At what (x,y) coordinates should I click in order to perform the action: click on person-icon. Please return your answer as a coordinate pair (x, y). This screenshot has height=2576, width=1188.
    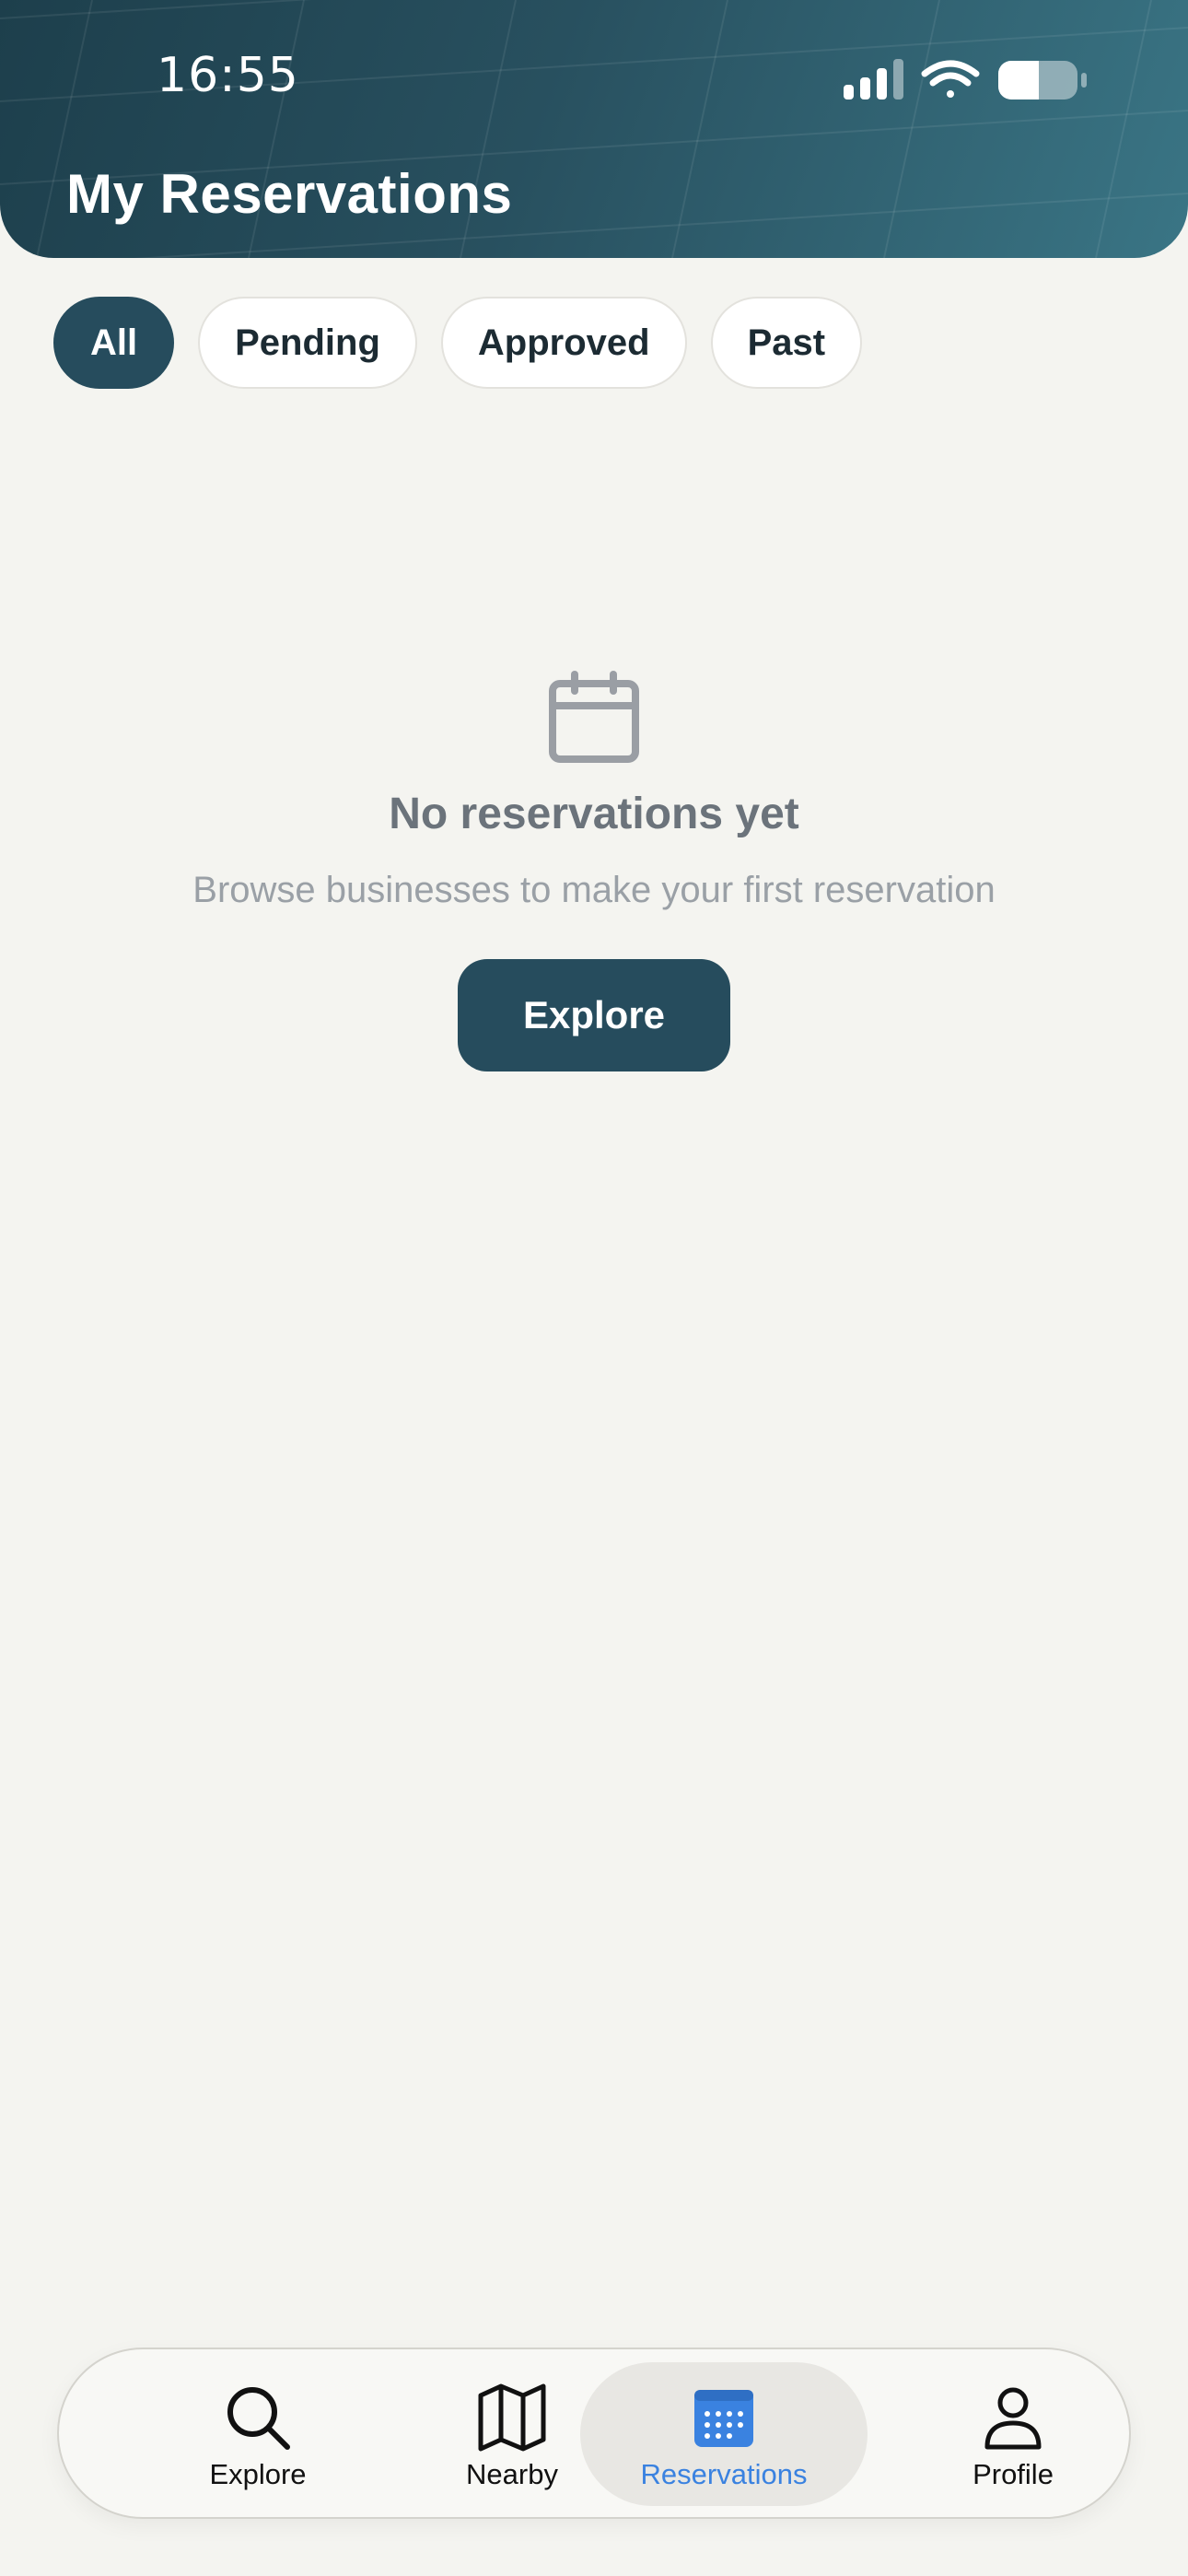
    Looking at the image, I should click on (1013, 2418).